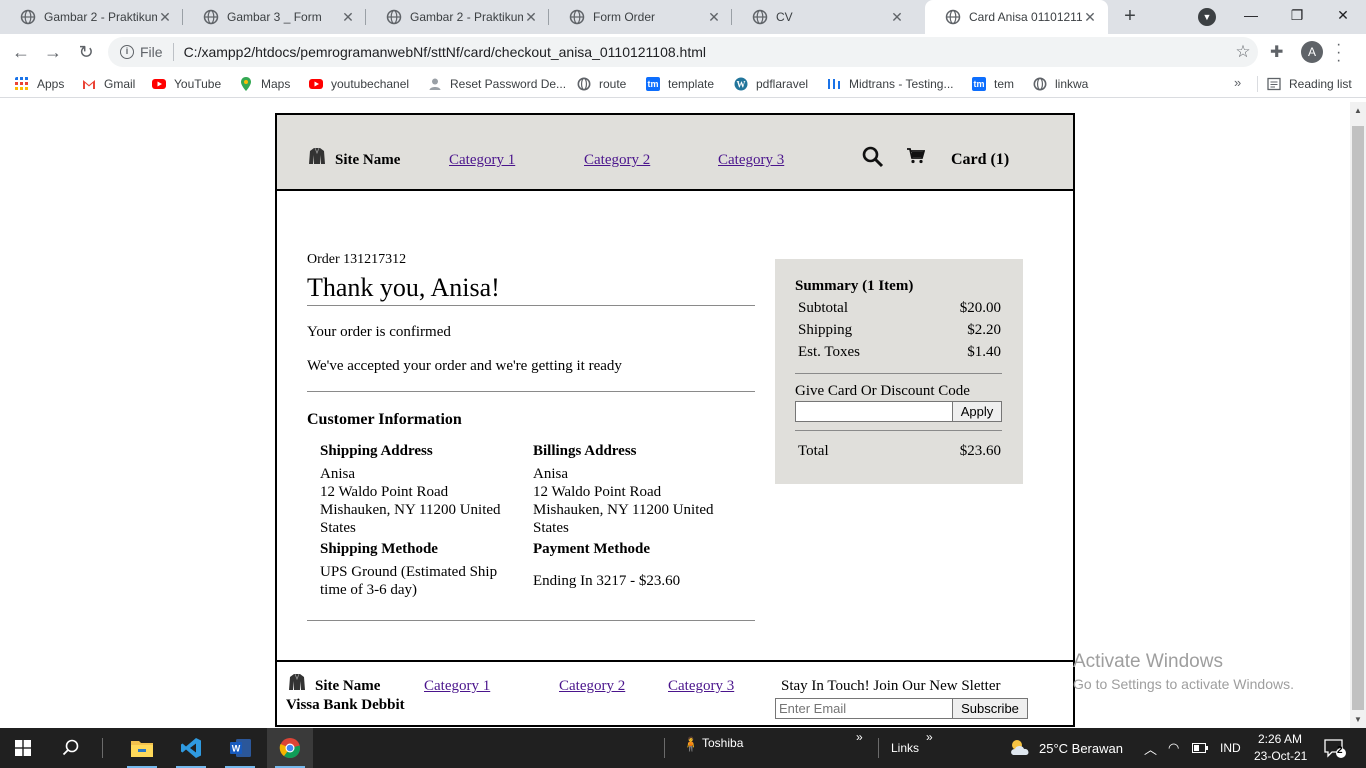 The width and height of the screenshot is (1366, 768). Describe the element at coordinates (1207, 17) in the screenshot. I see `tab-search-icon: ▼` at that location.